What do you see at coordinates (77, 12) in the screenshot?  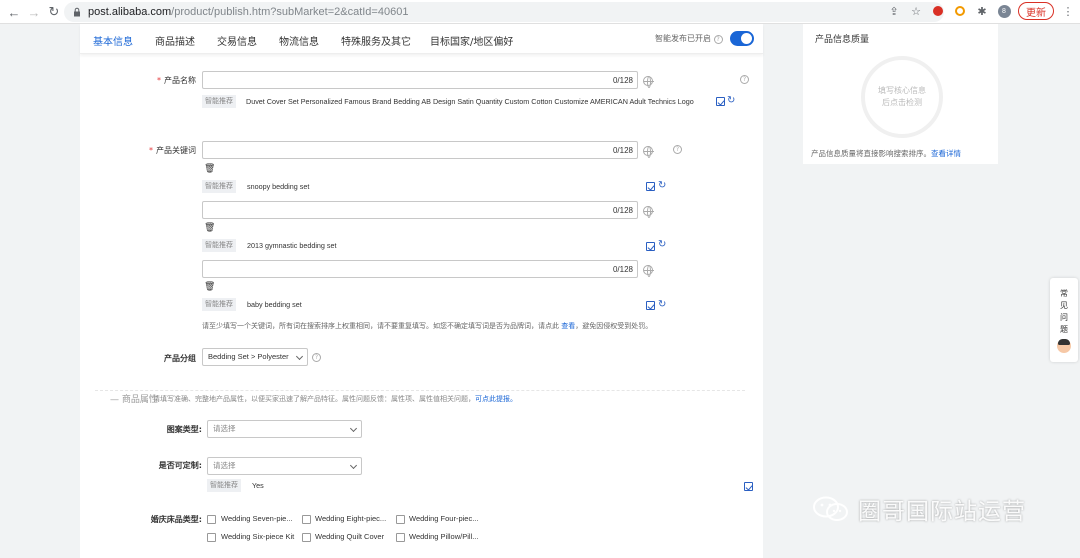 I see `lock-icon` at bounding box center [77, 12].